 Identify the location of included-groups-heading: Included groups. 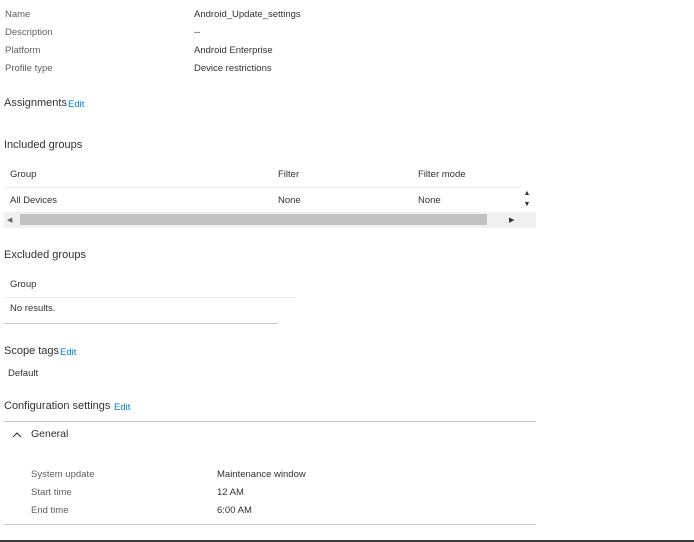
(43, 145).